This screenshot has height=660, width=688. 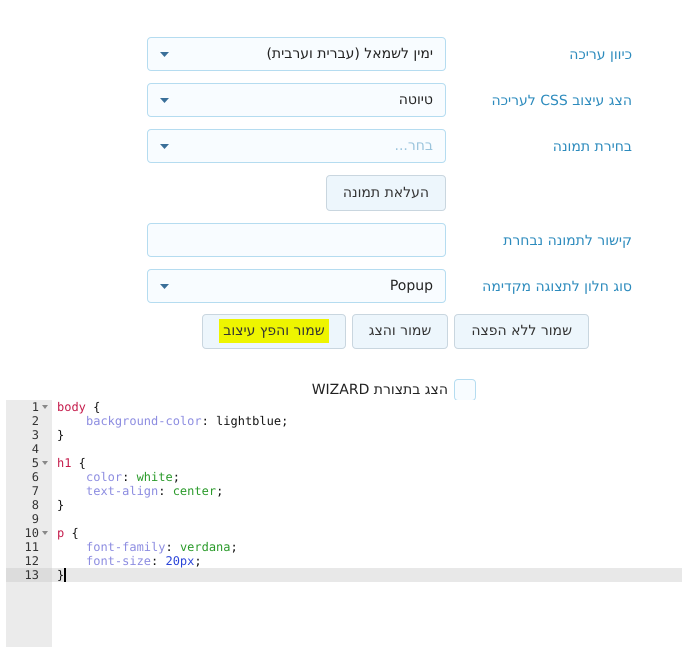 I want to click on line-number: 9, so click(x=35, y=519).